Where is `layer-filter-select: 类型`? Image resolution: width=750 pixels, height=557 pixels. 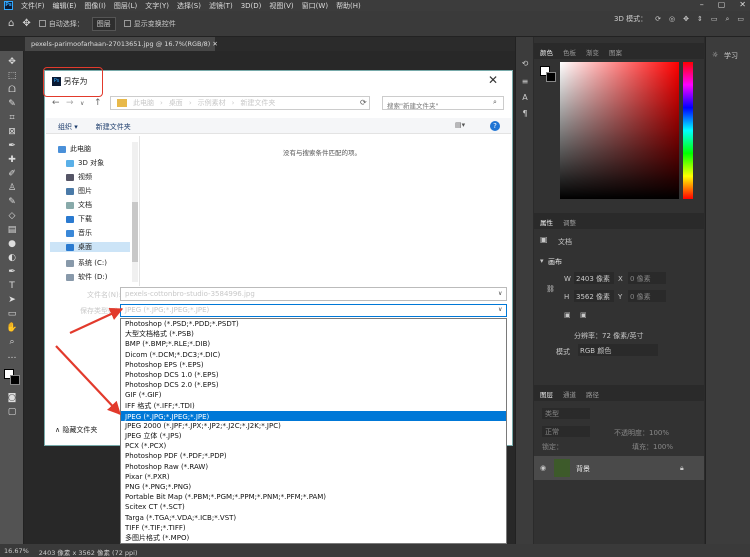
layer-filter-select: 类型 is located at coordinates (566, 413).